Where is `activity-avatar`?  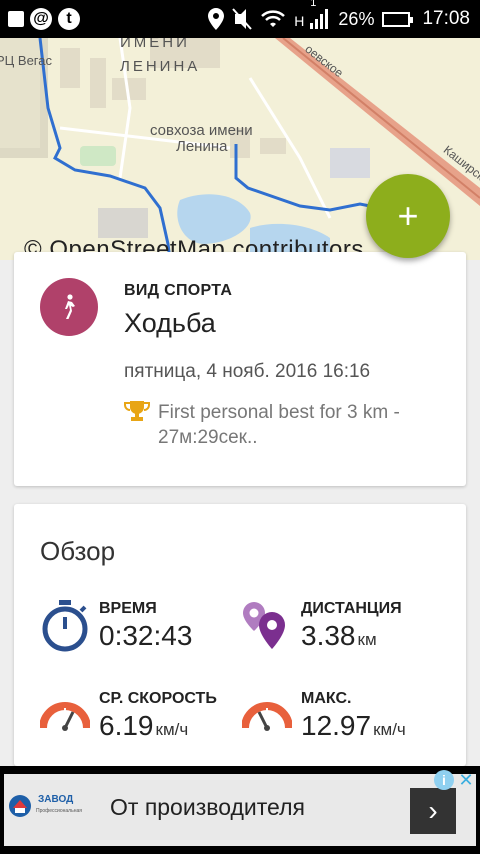 activity-avatar is located at coordinates (69, 307).